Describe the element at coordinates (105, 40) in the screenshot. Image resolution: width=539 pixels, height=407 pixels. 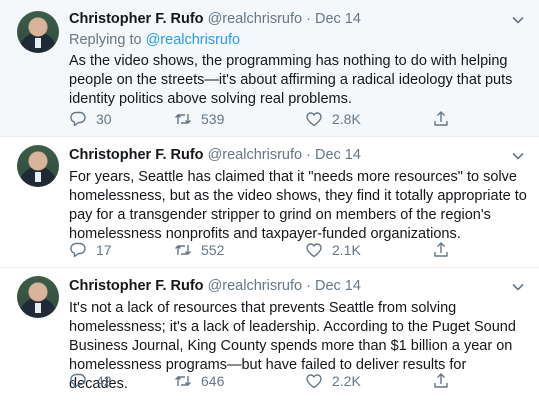
I see `replying-prefix: Replying to` at that location.